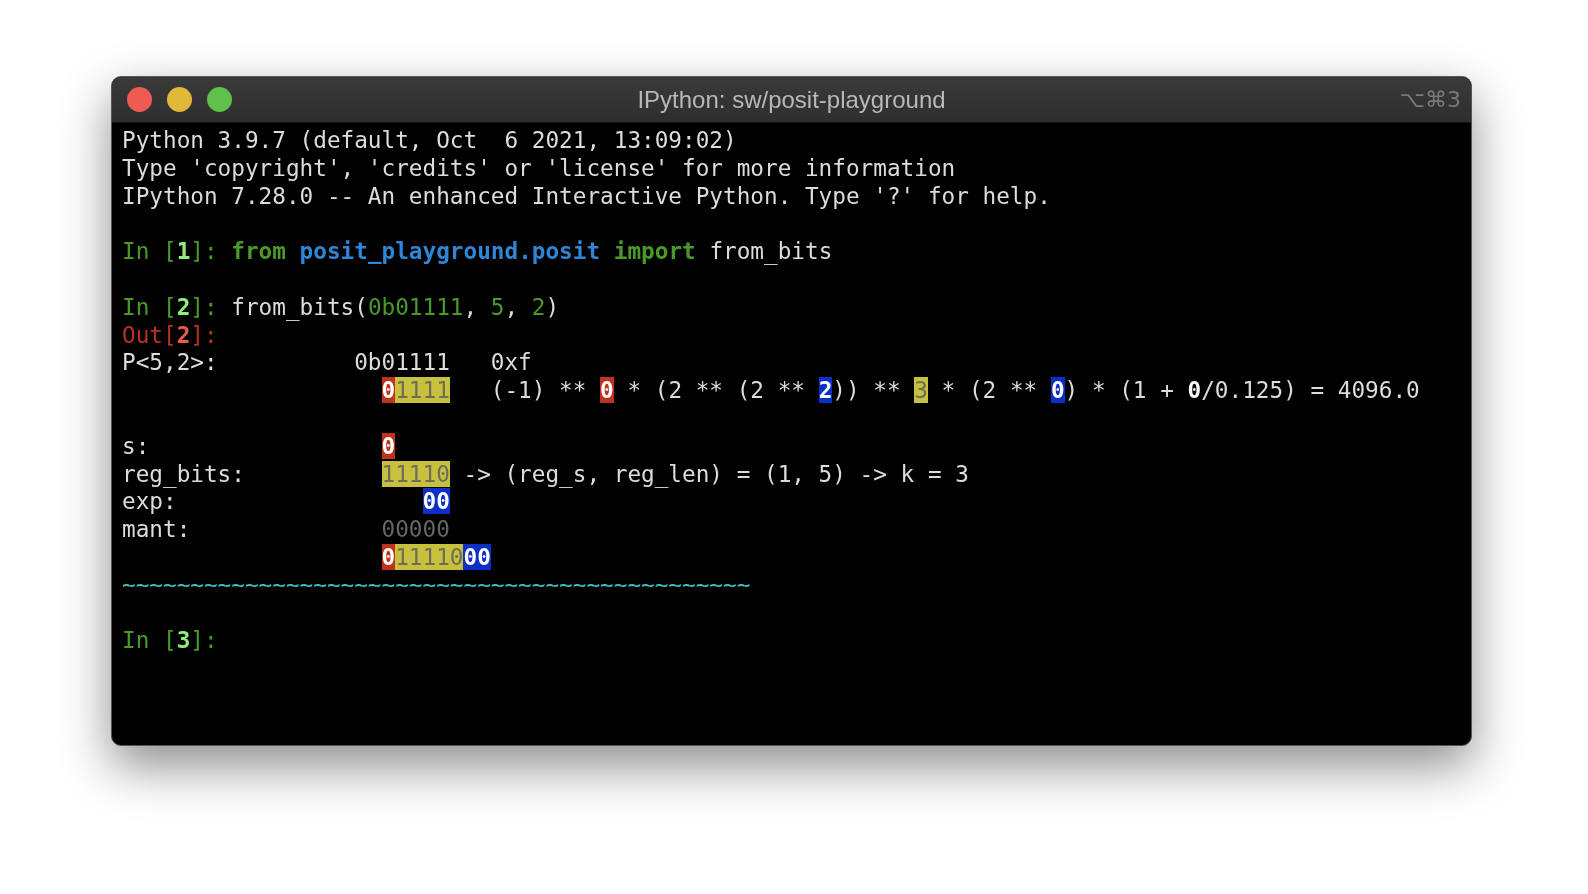 This screenshot has height=894, width=1588. What do you see at coordinates (825, 390) in the screenshot?
I see `exponent-bits: 2` at bounding box center [825, 390].